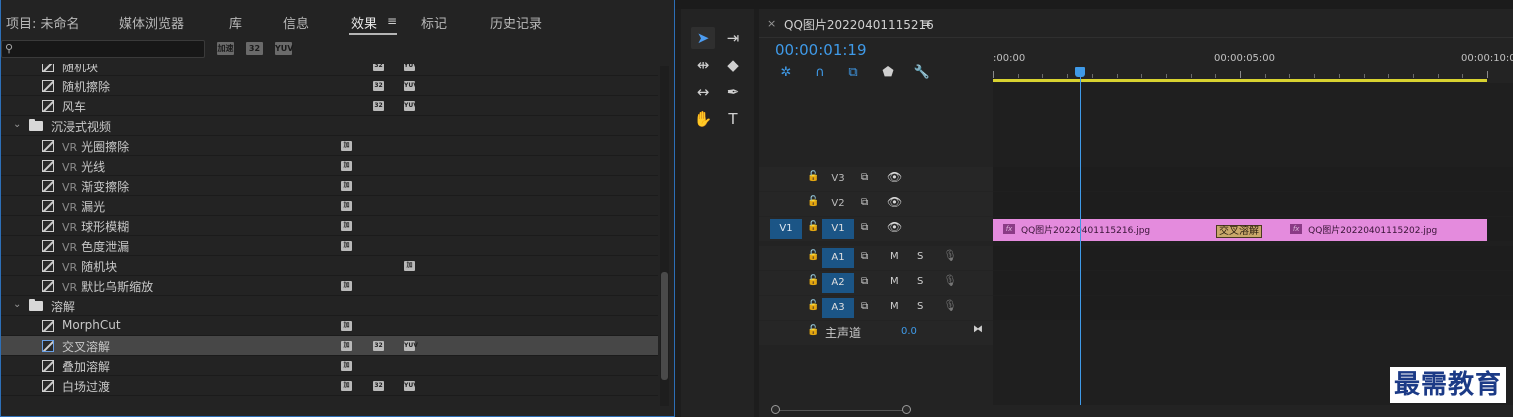  What do you see at coordinates (110, 49) in the screenshot?
I see `search-input` at bounding box center [110, 49].